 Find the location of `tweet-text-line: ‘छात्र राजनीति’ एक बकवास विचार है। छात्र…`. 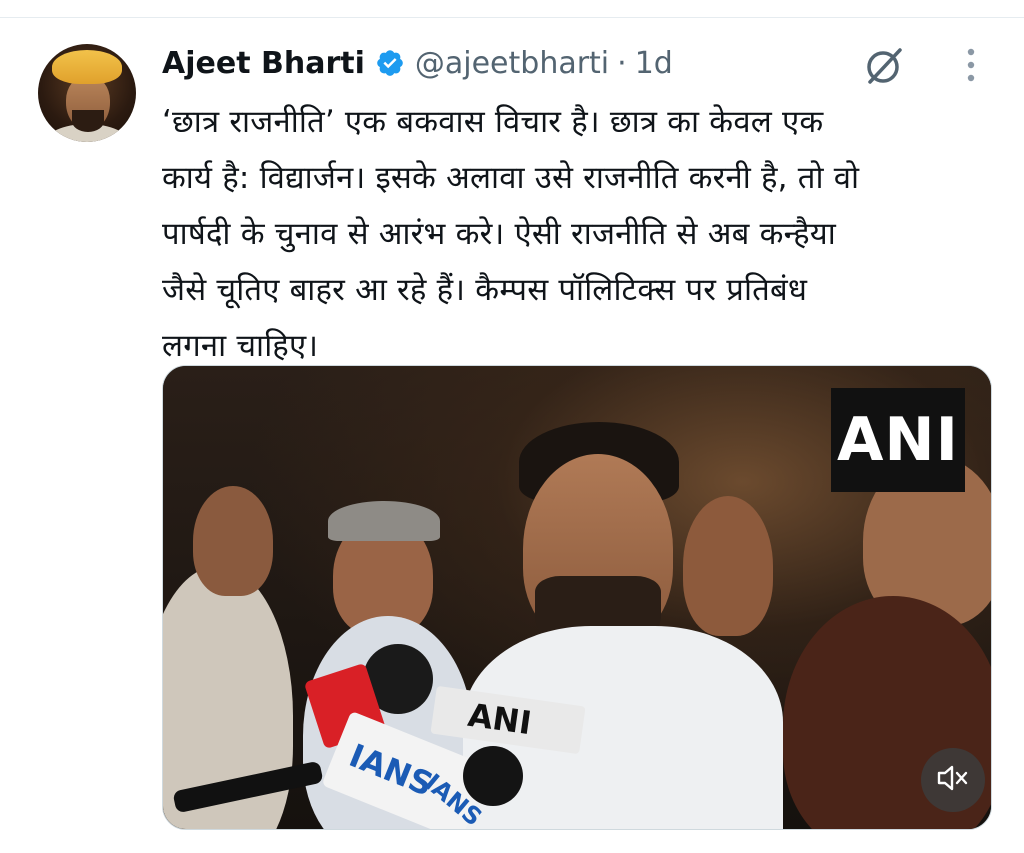

tweet-text-line: ‘छात्र राजनीति’ एक बकवास विचार है। छात्र… is located at coordinates (493, 122).